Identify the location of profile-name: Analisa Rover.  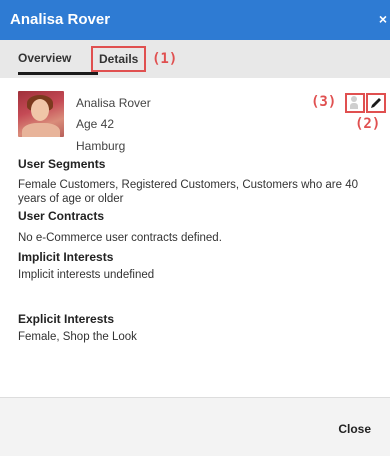
(113, 103).